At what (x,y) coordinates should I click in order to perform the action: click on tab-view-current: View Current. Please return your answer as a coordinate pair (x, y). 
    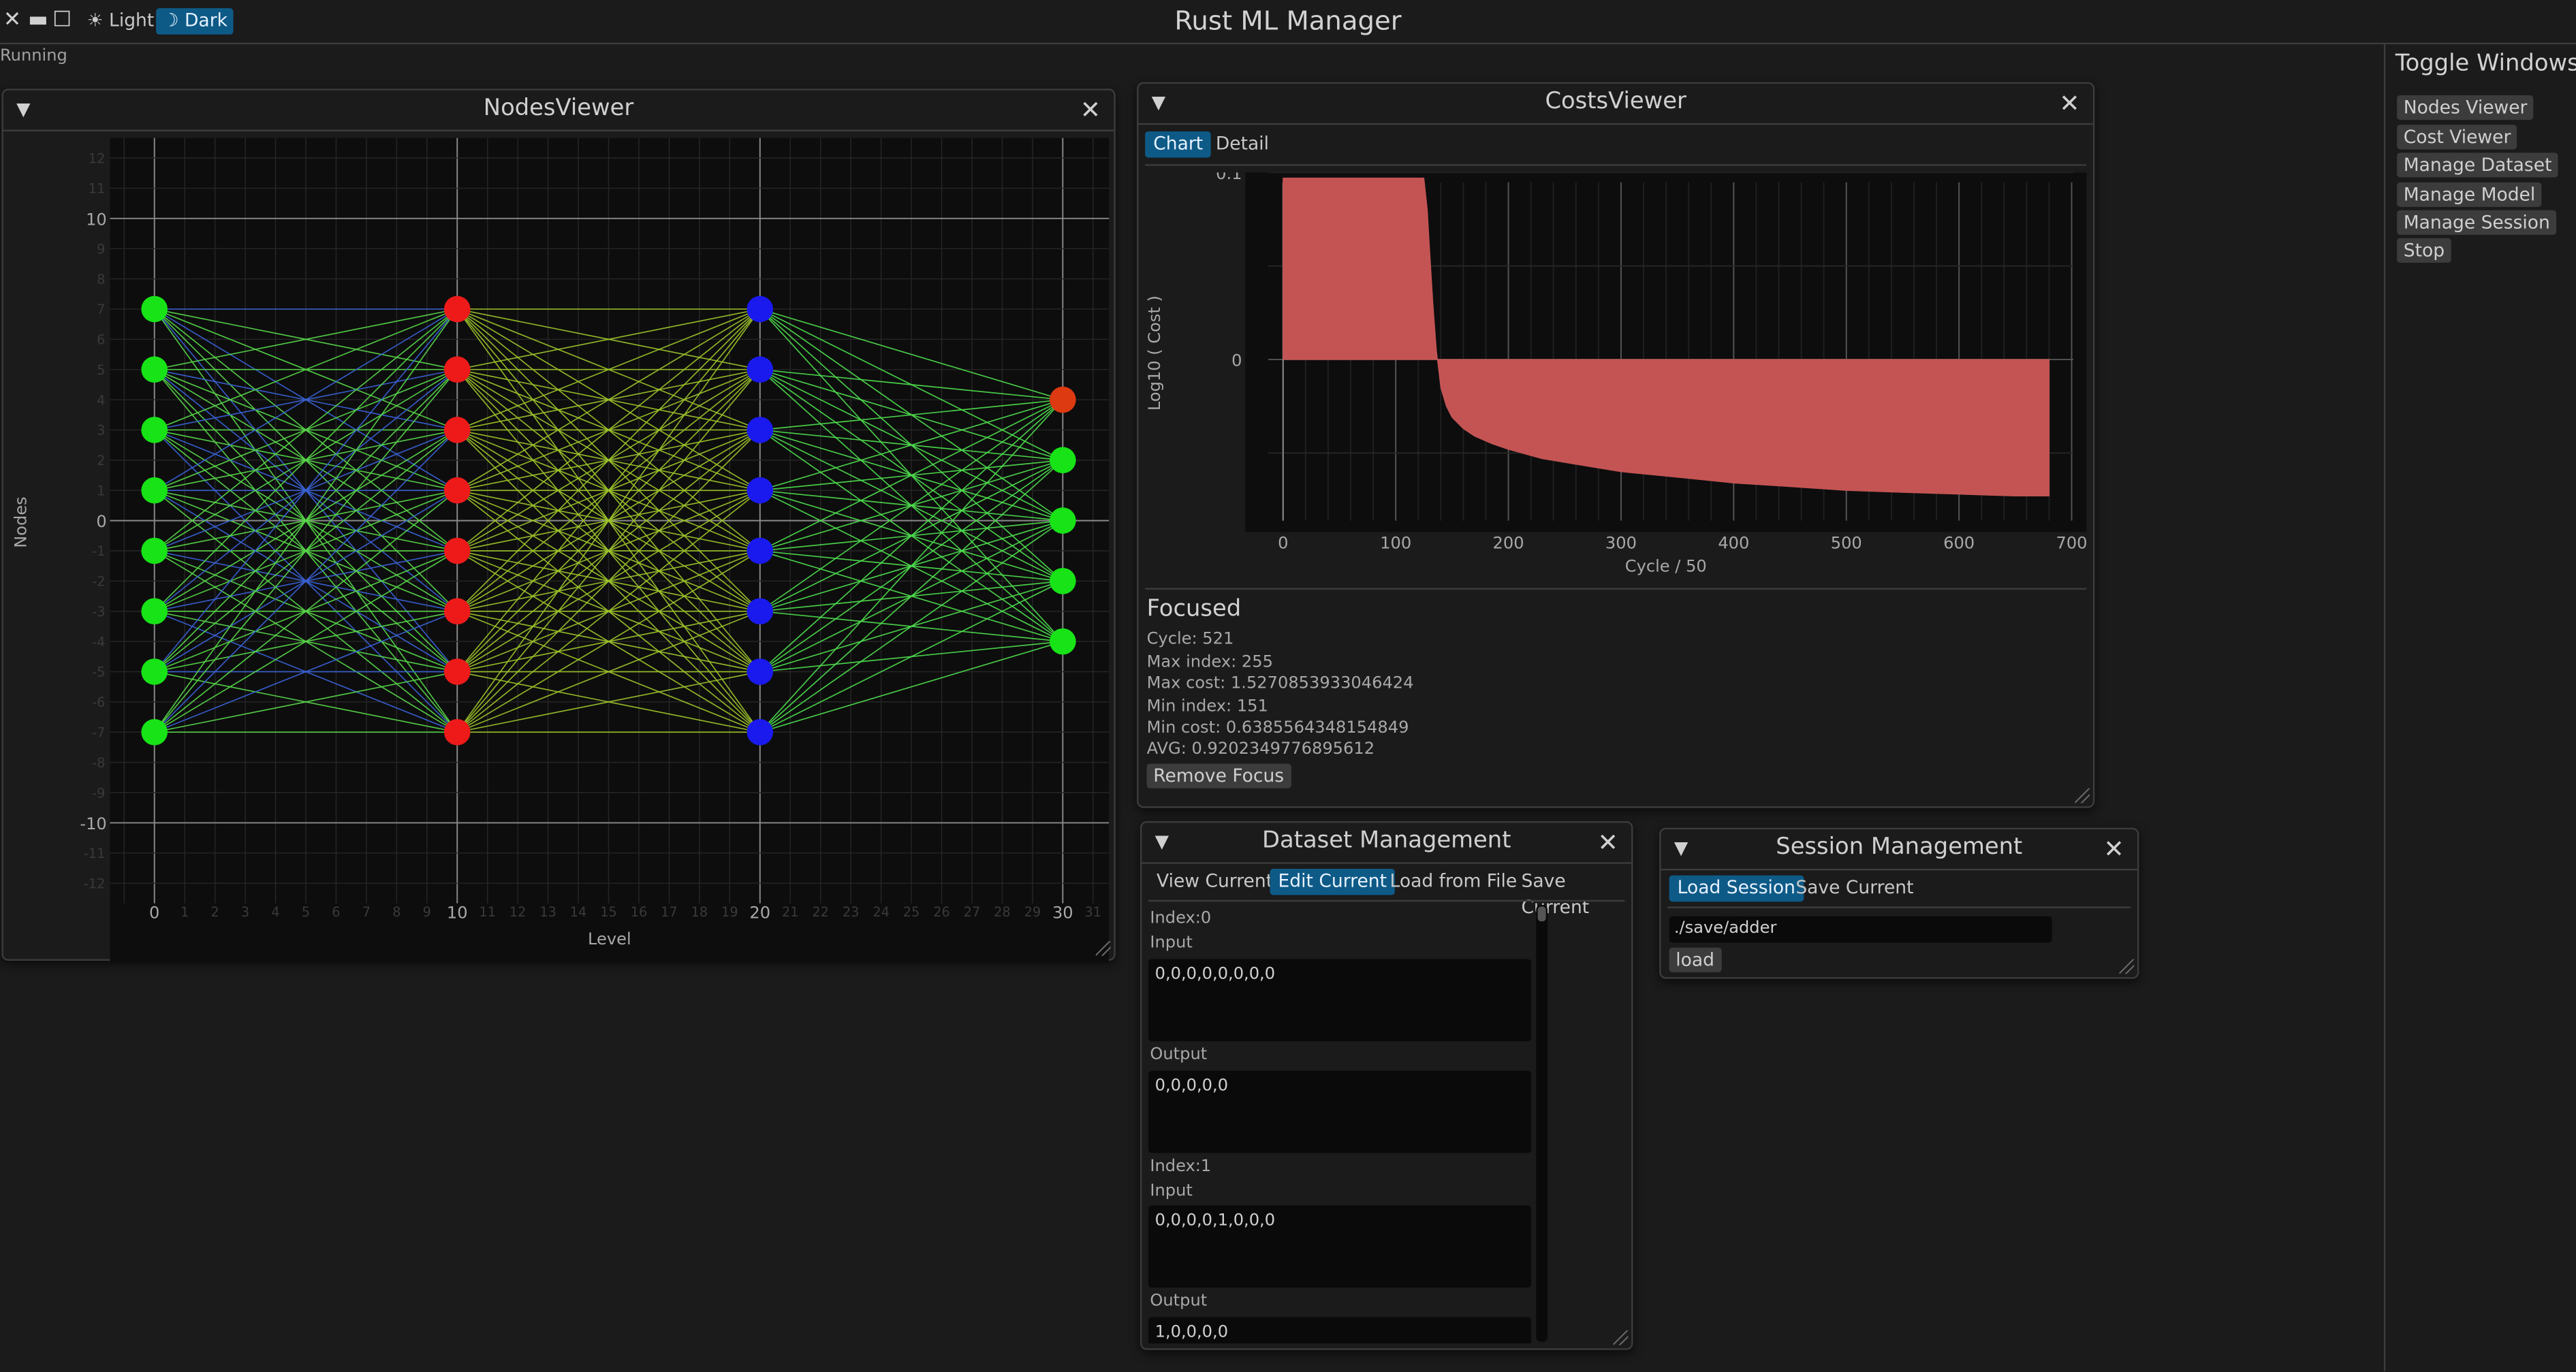
    Looking at the image, I should click on (1214, 882).